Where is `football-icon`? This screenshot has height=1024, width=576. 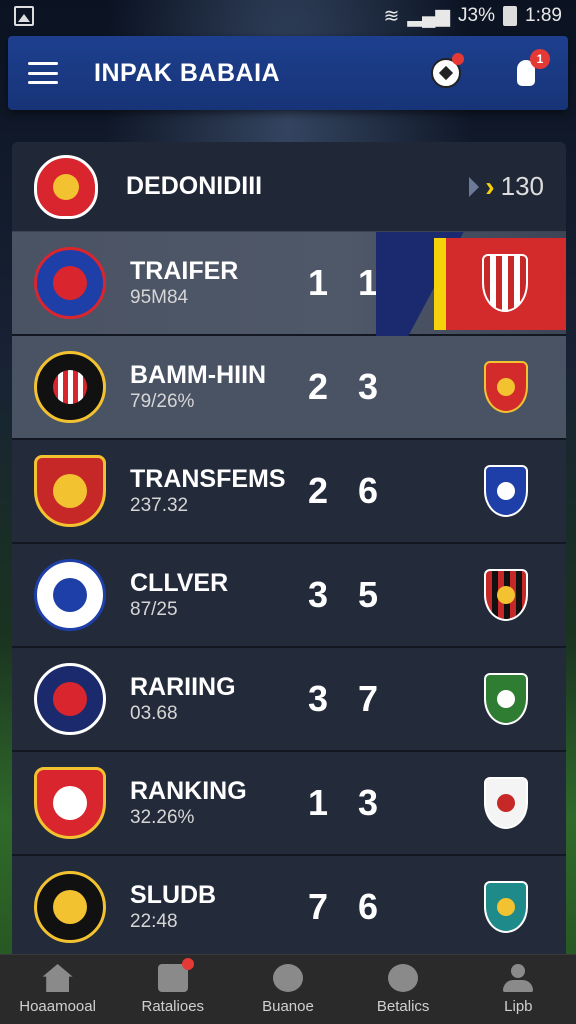
football-icon is located at coordinates (287, 978).